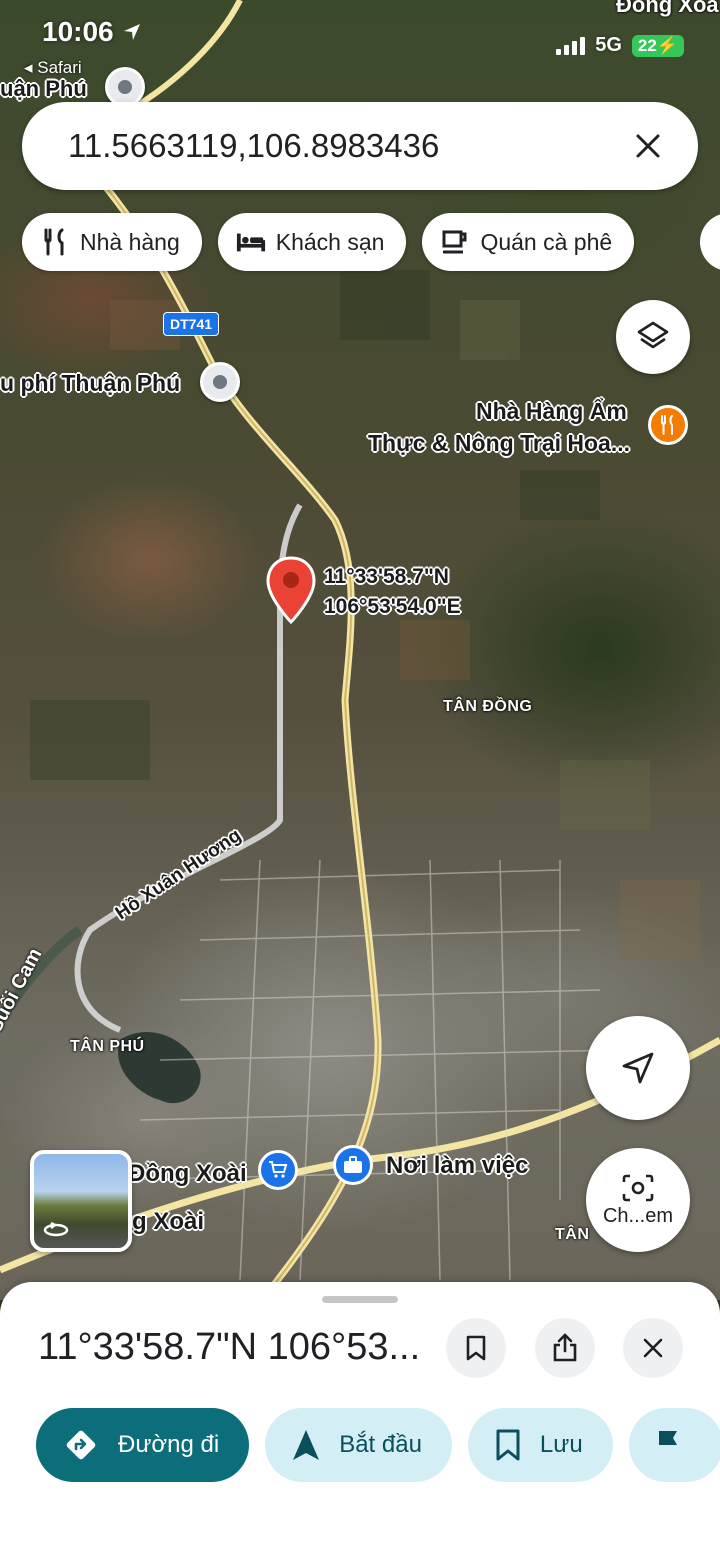 The width and height of the screenshot is (720, 1559). I want to click on chip-coffee-label: Quán cà phê, so click(546, 241).